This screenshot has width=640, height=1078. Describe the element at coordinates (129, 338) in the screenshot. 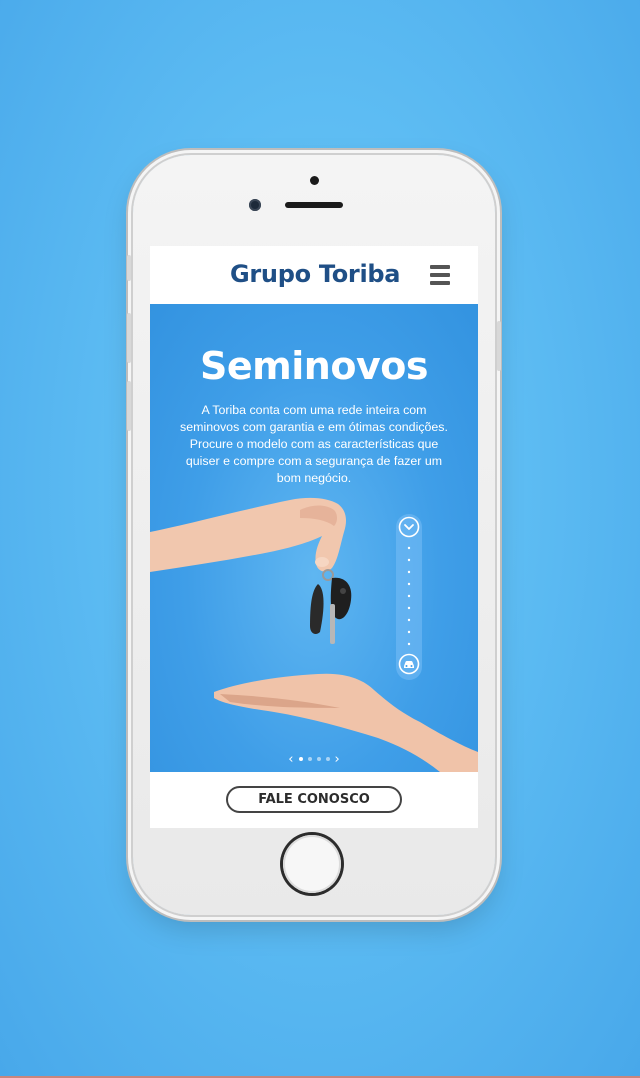

I see `phone-volume-up` at that location.